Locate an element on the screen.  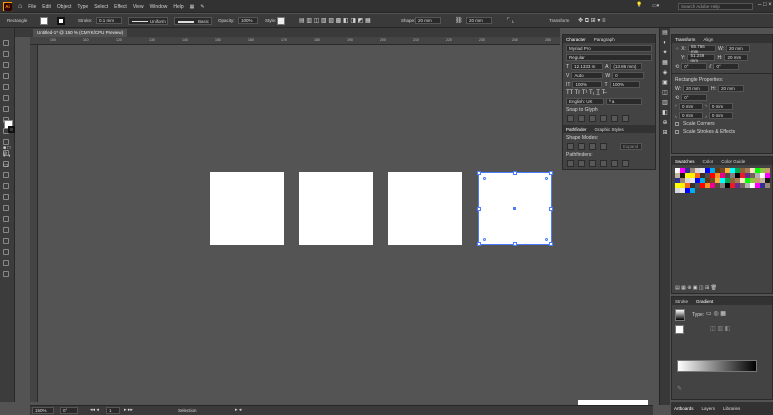
lightbulb-icon: 💡 is located at coordinates (639, 5).